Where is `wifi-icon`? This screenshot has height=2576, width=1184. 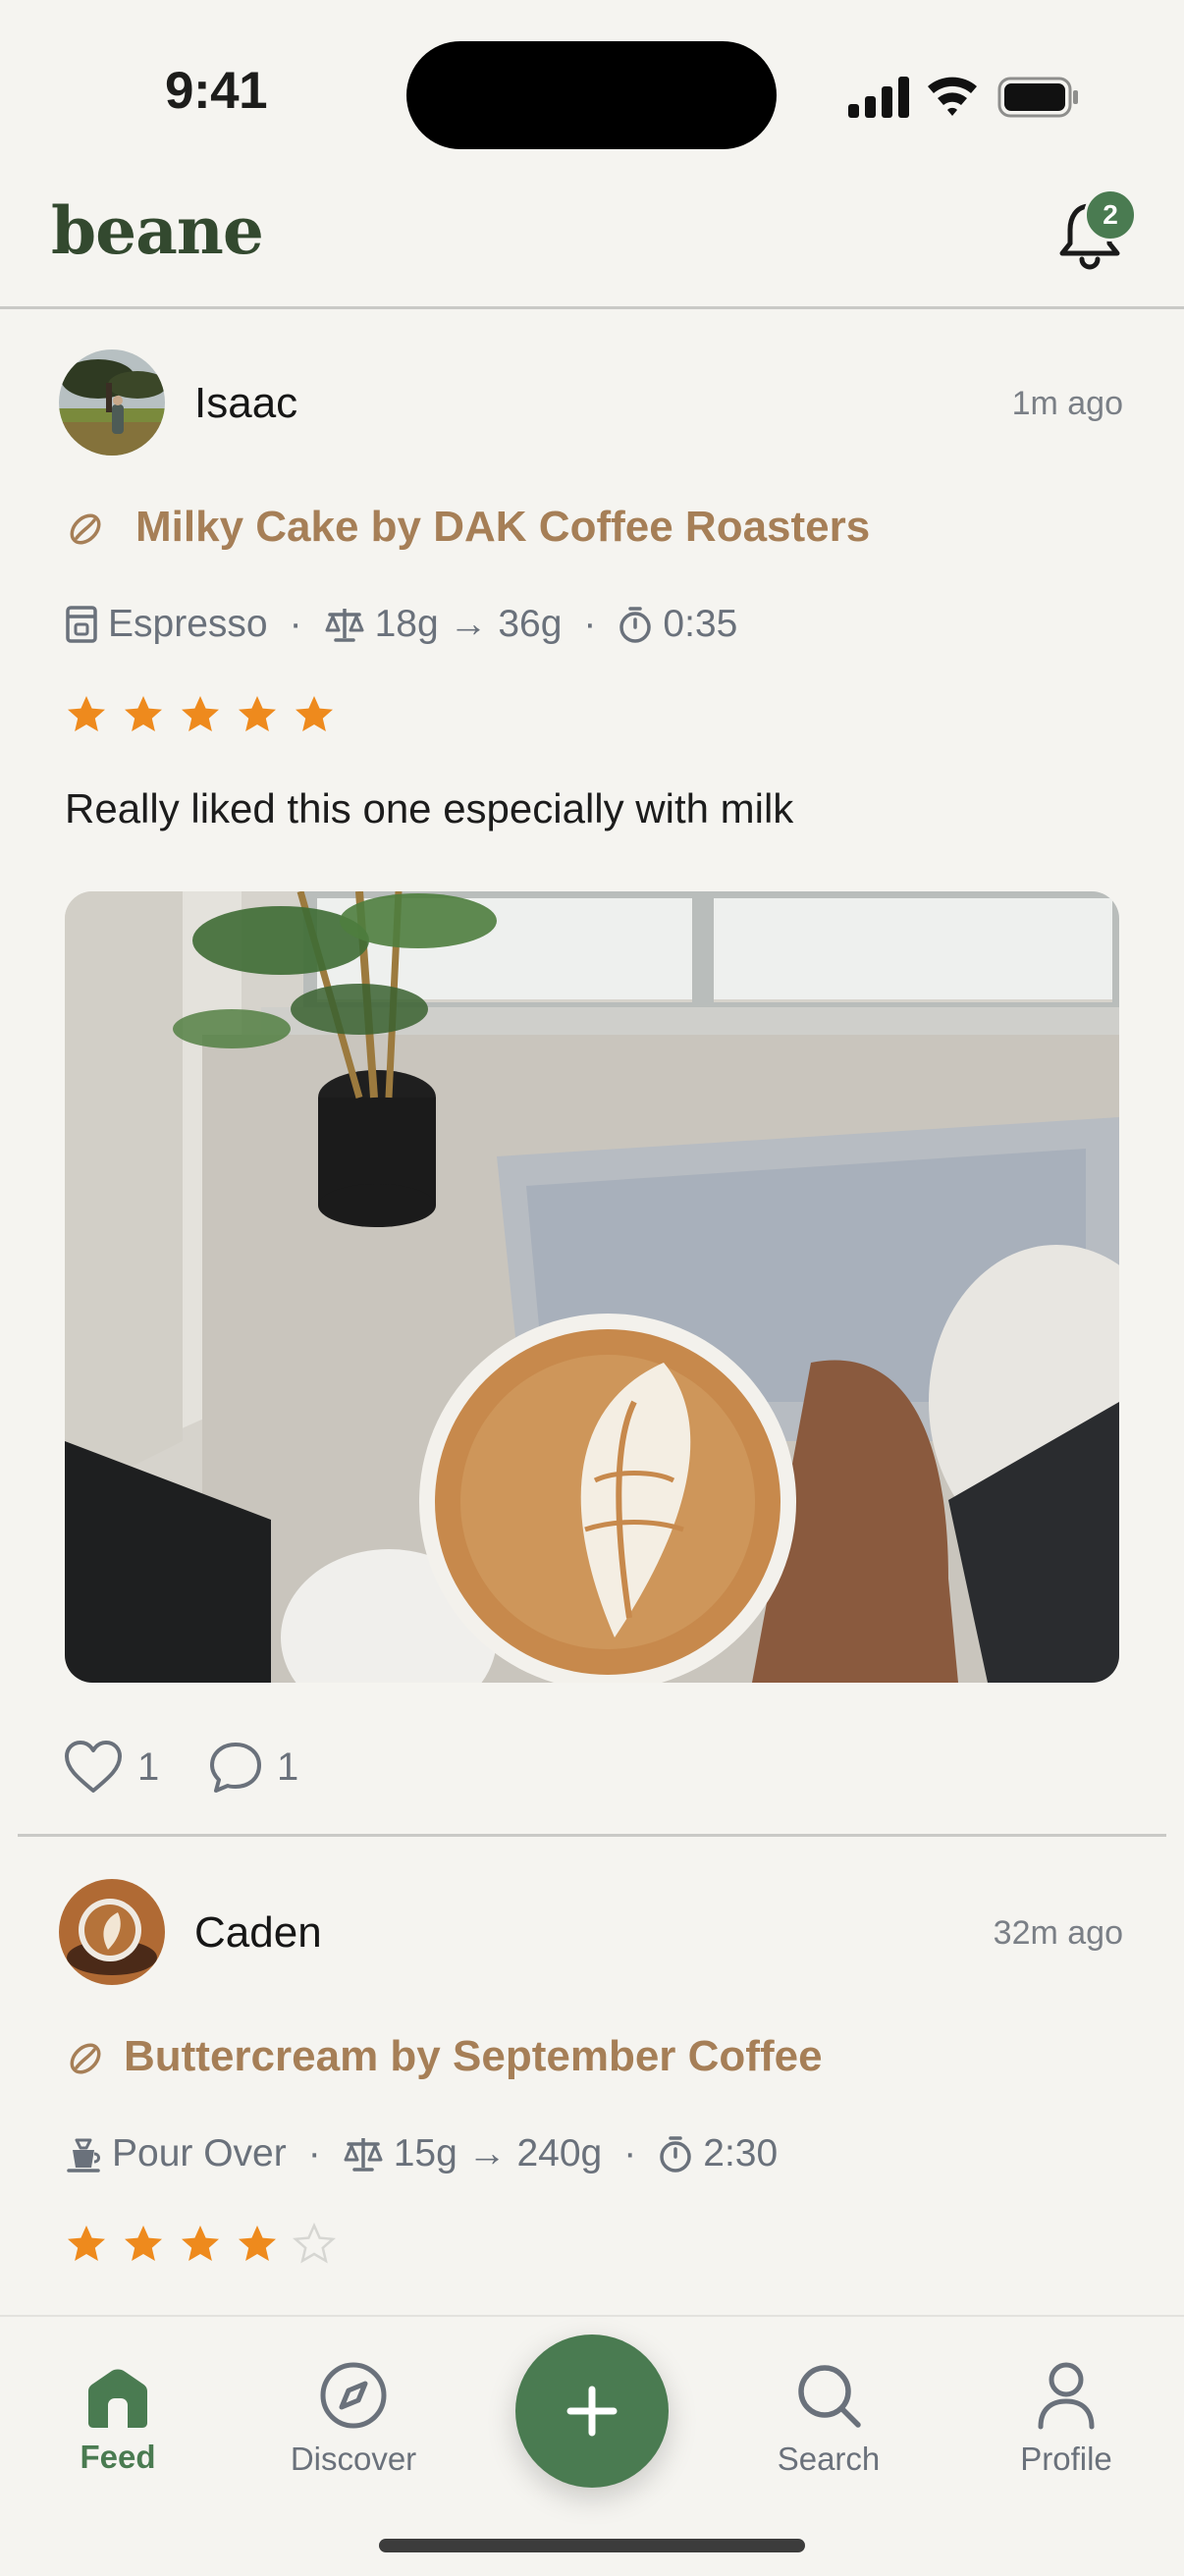
wifi-icon is located at coordinates (952, 96).